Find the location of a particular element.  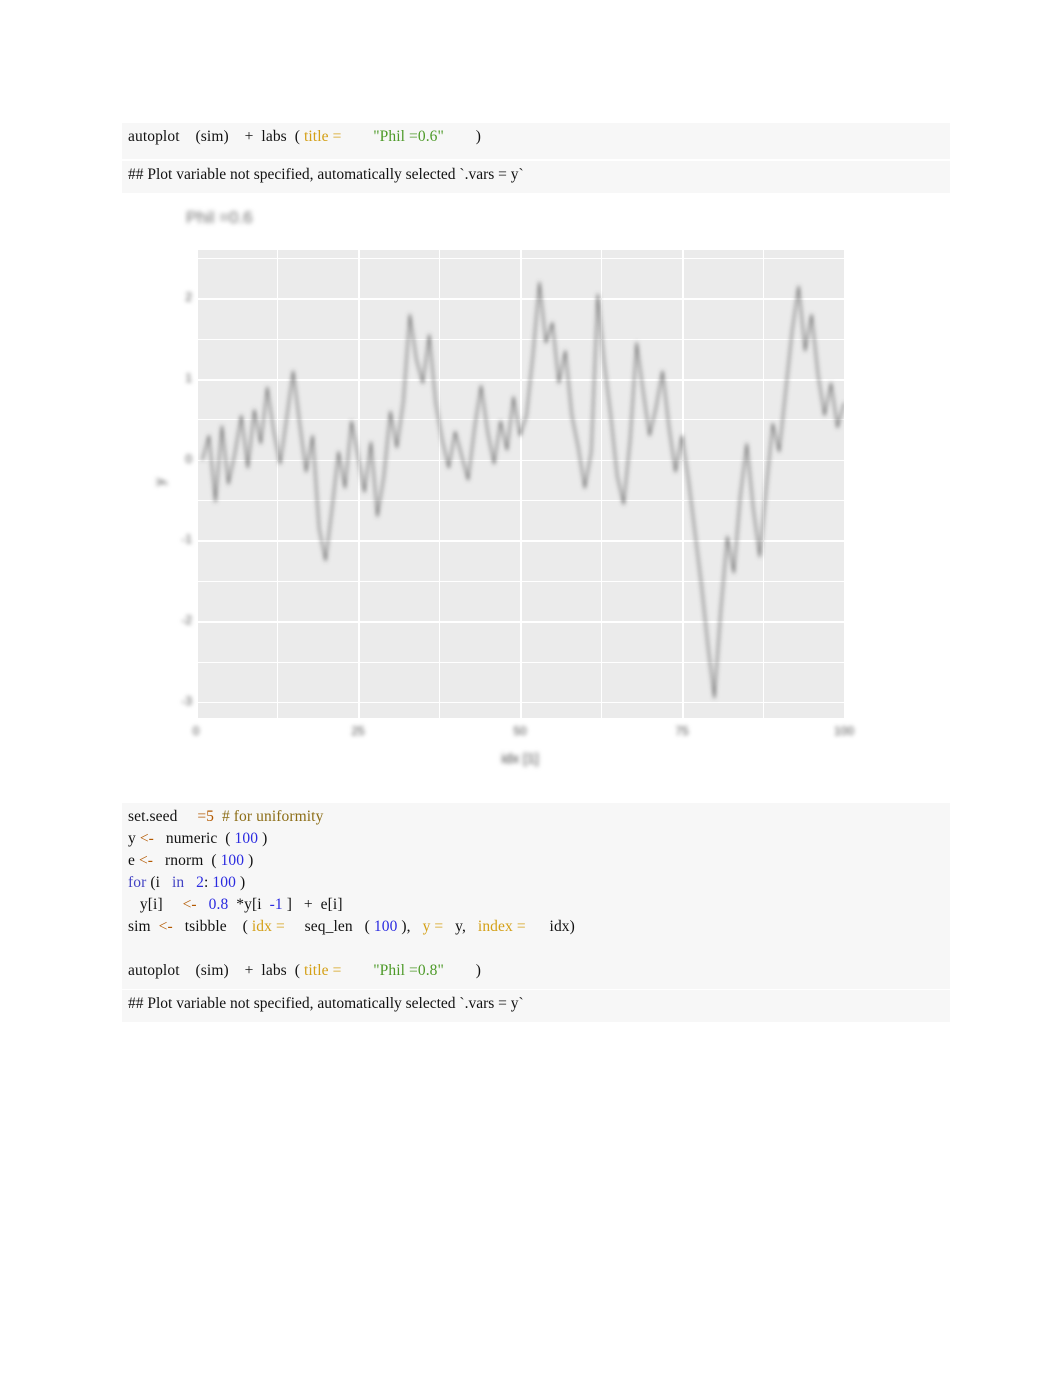

gridline-minor is located at coordinates (520, 743).